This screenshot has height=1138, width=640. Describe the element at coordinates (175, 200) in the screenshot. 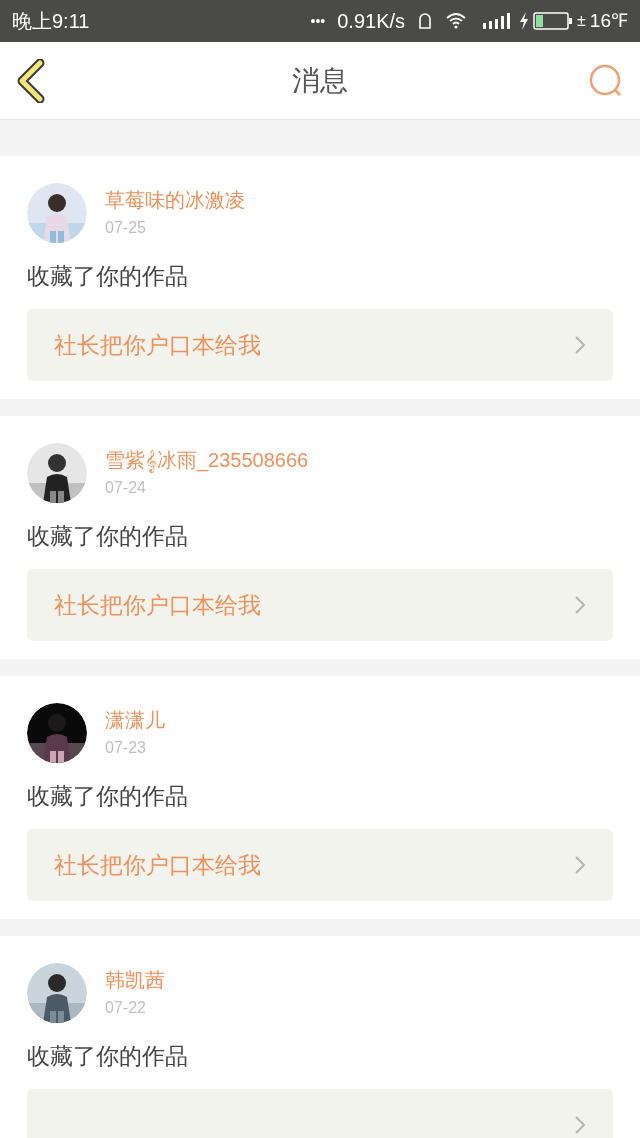

I see `user-name: 草莓味的冰激凌` at that location.